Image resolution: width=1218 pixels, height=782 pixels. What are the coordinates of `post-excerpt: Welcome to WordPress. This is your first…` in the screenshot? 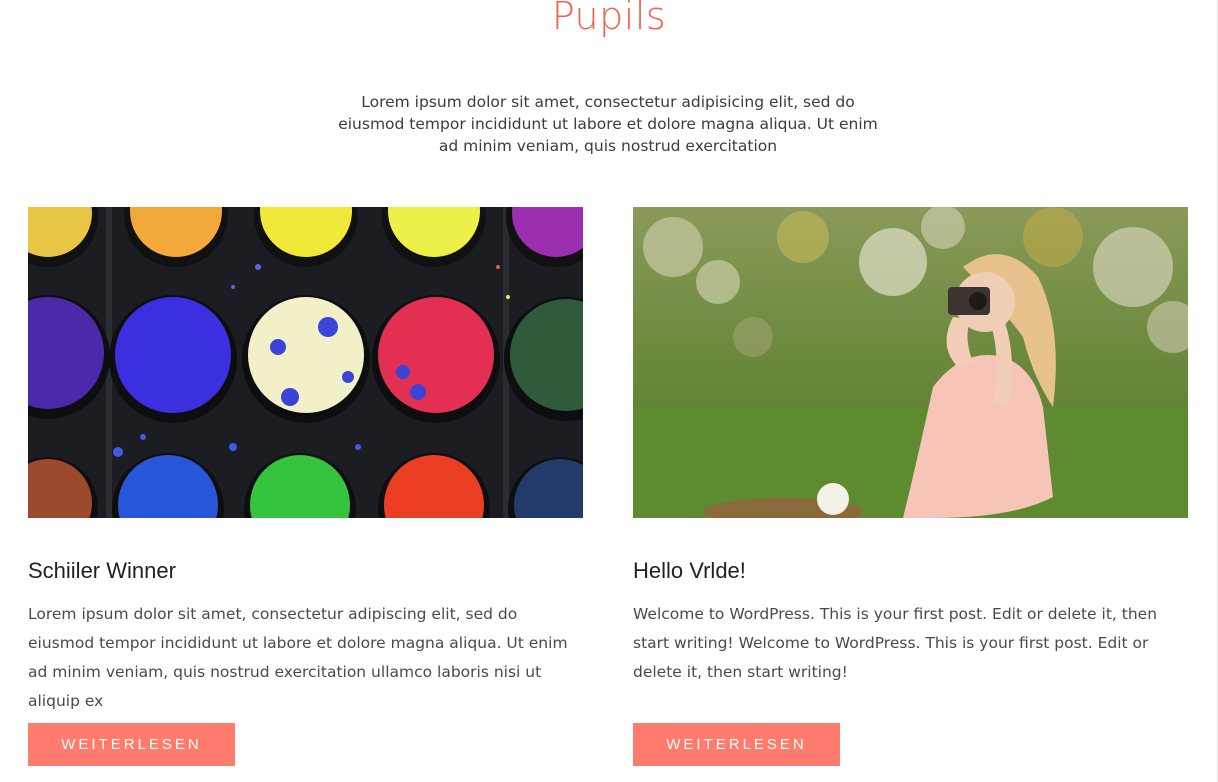 It's located at (895, 643).